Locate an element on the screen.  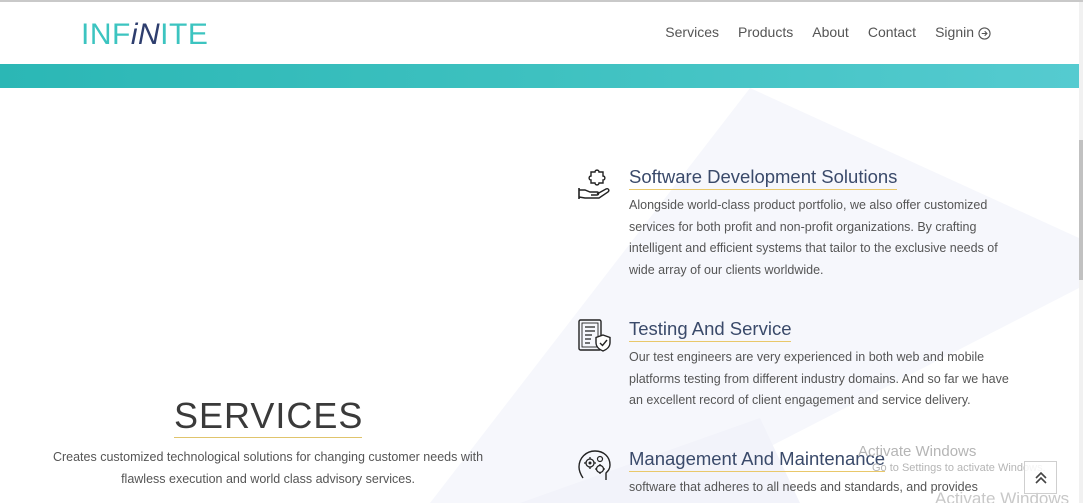
site-logo: INFiNITE is located at coordinates (144, 35).